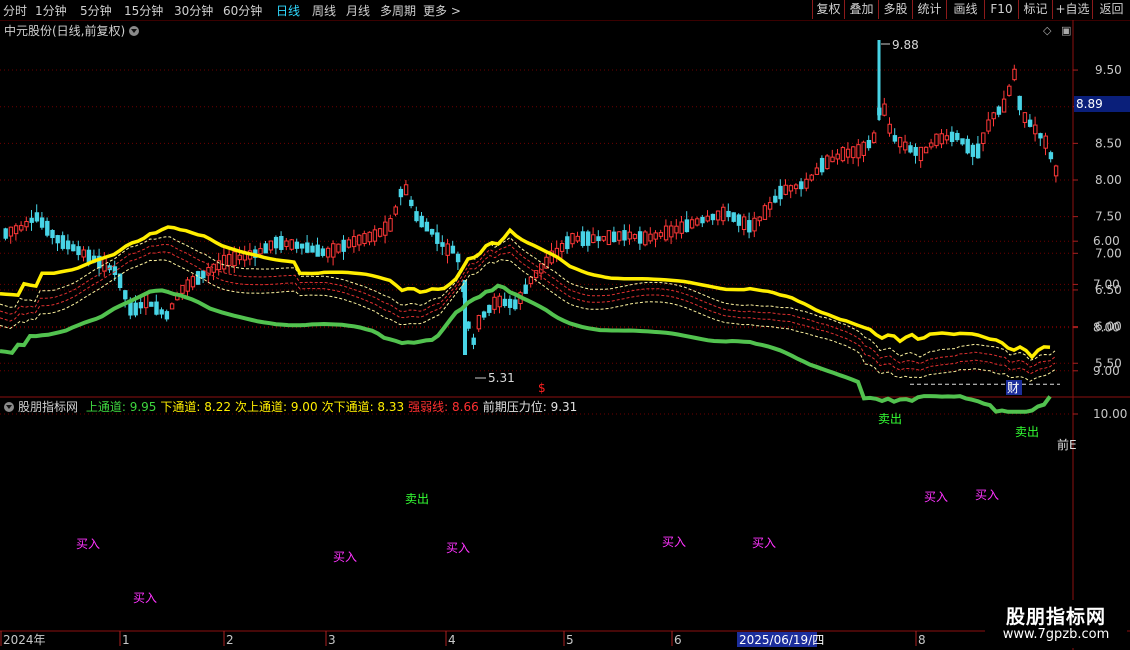 The image size is (1130, 650). I want to click on indicator-value-2: 次上通道: 9.00, so click(276, 407).